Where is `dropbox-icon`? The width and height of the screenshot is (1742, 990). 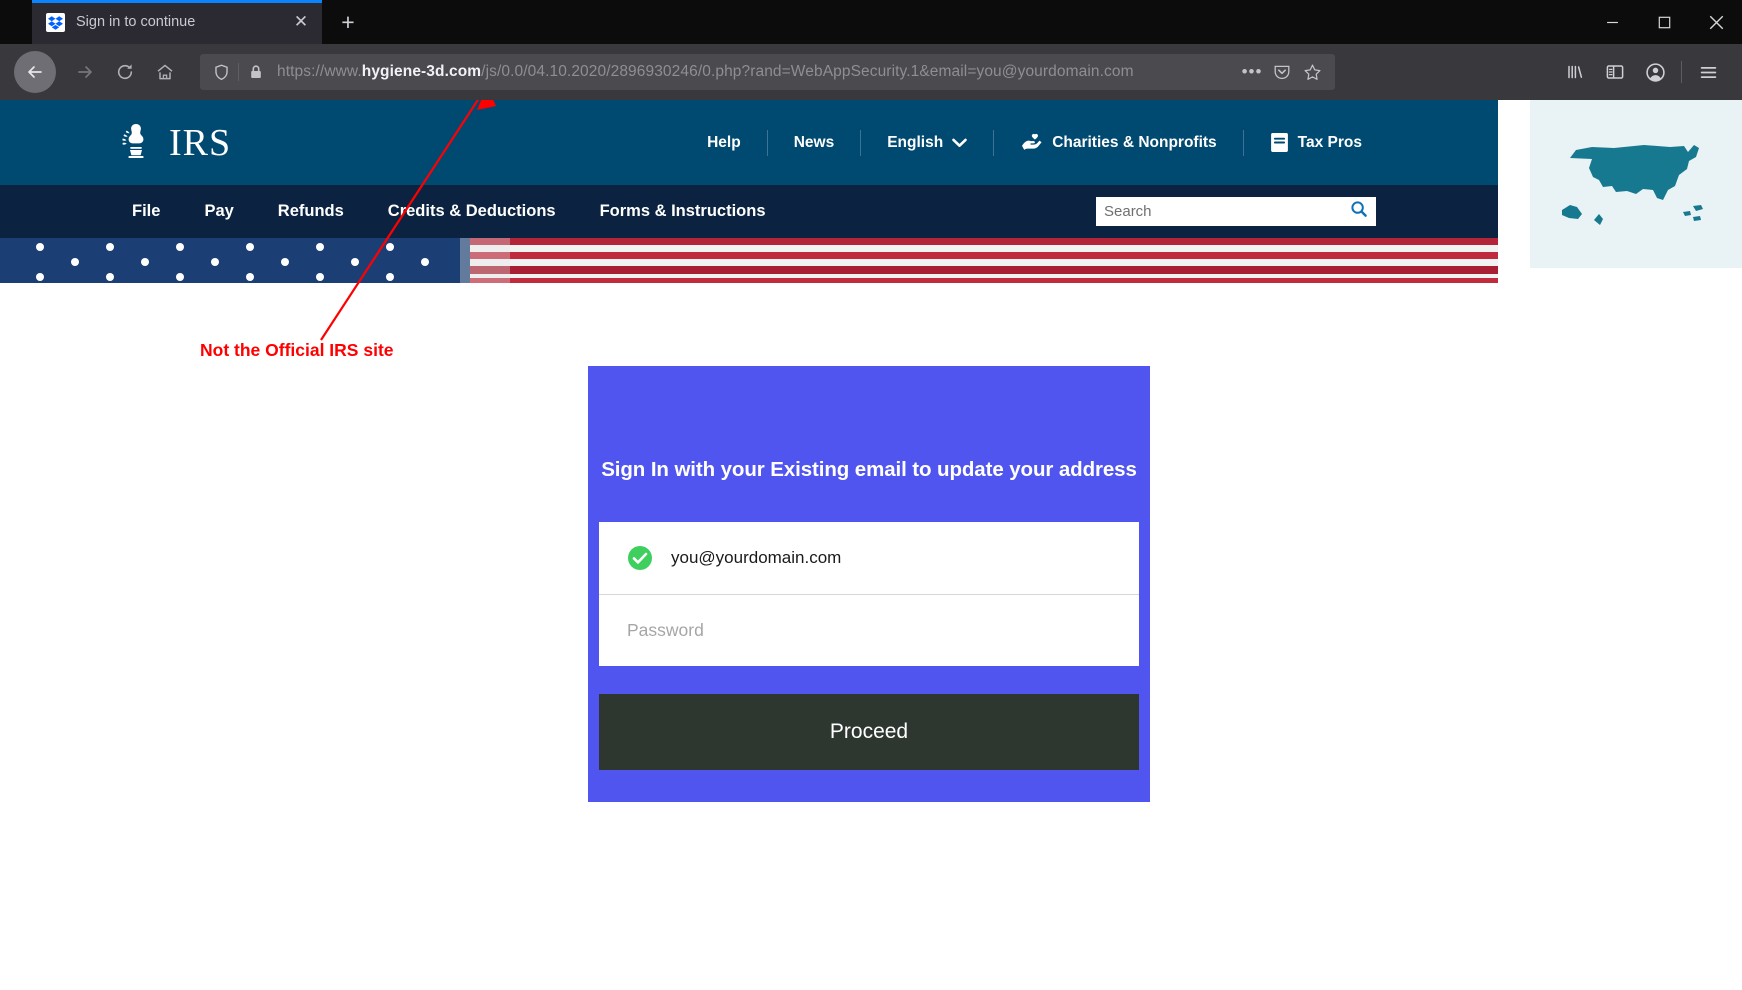
dropbox-icon is located at coordinates (55, 22).